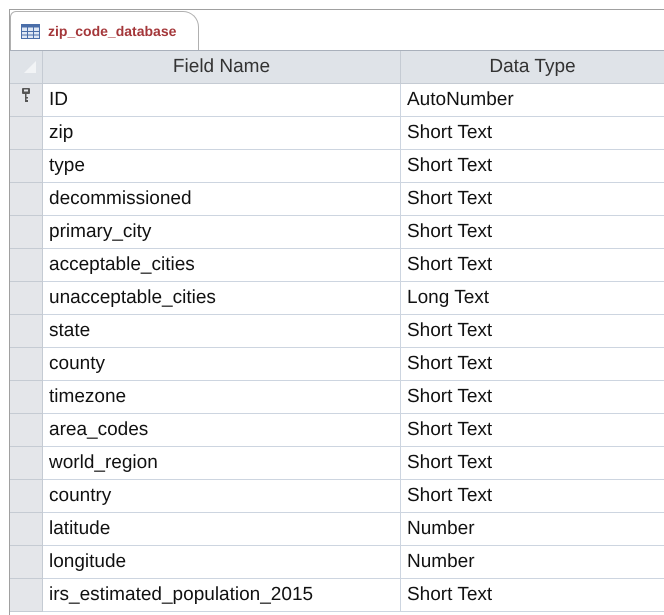 This screenshot has height=615, width=664. I want to click on tab: zip_code_database, so click(105, 30).